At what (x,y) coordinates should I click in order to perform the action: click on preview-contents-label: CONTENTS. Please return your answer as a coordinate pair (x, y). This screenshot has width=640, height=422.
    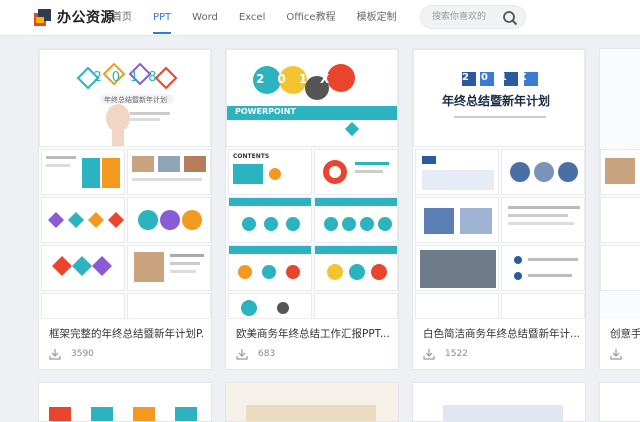
    Looking at the image, I should click on (251, 156).